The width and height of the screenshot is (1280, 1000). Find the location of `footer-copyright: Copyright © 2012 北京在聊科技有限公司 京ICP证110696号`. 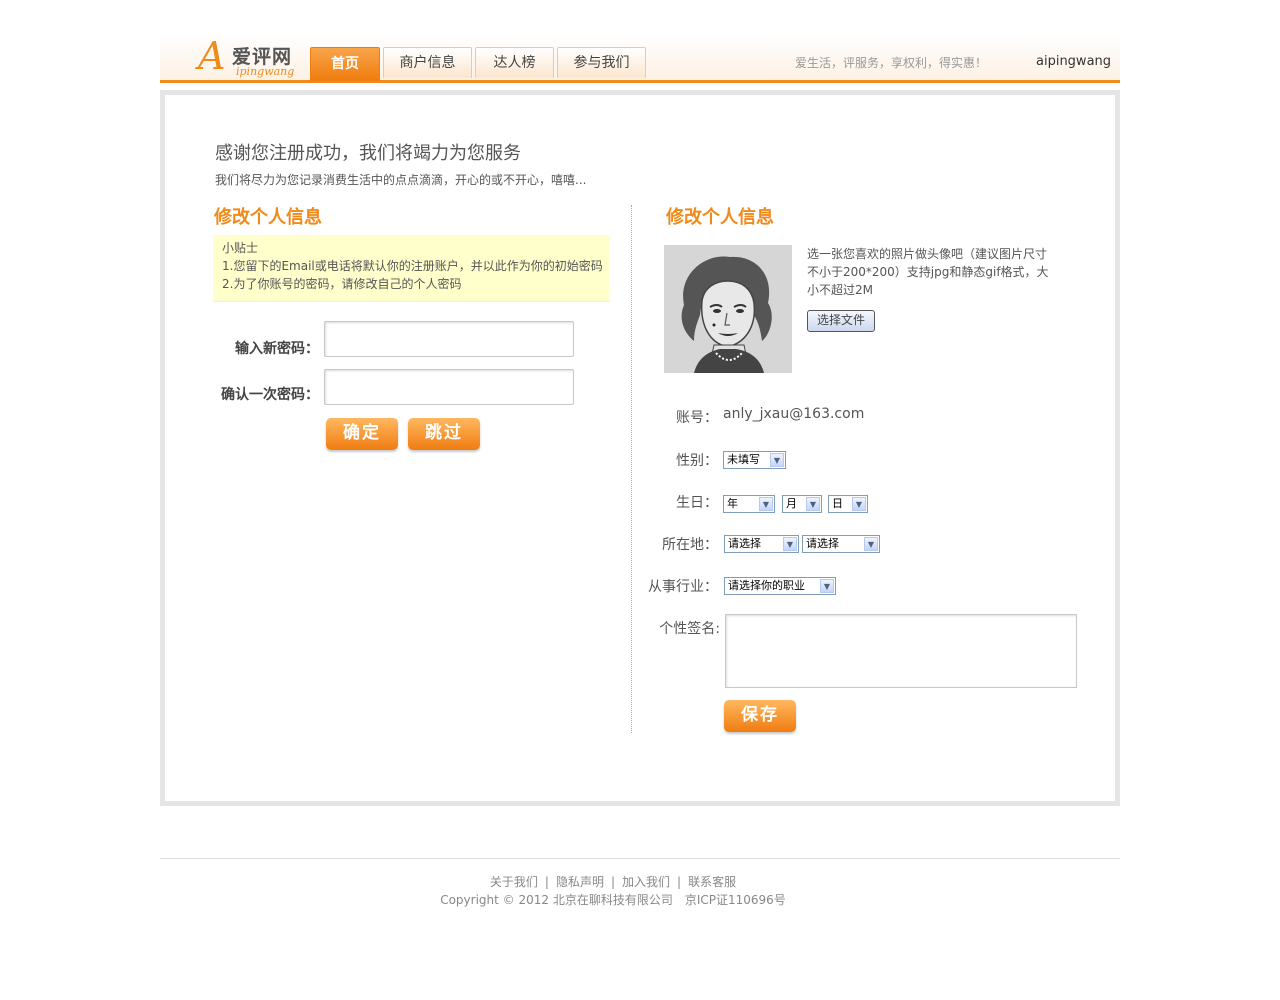

footer-copyright: Copyright © 2012 北京在聊科技有限公司 京ICP证110696号 is located at coordinates (613, 900).